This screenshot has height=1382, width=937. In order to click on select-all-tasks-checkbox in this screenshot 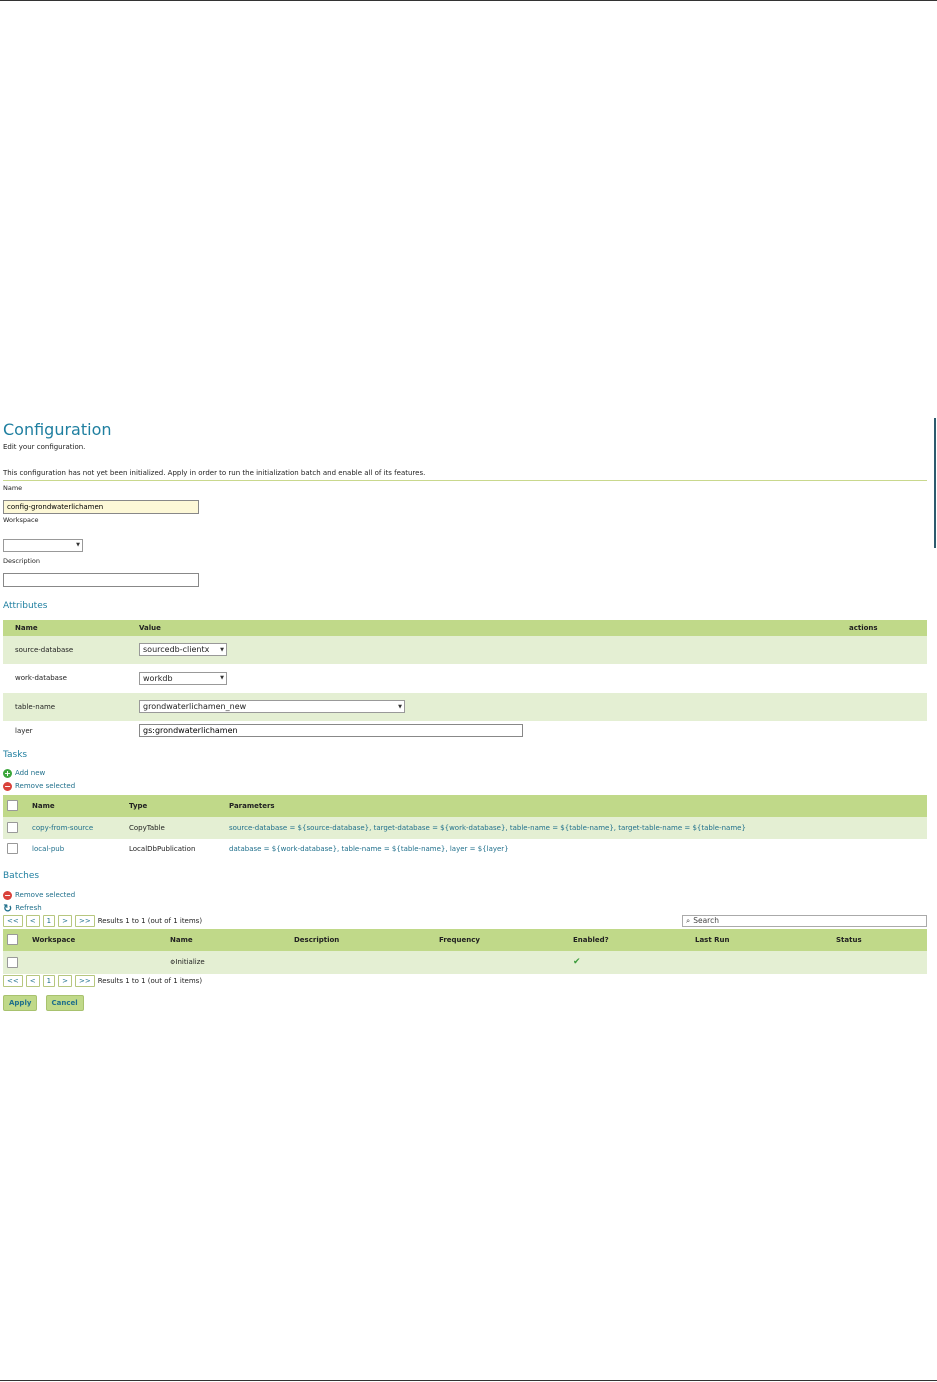, I will do `click(12, 805)`.